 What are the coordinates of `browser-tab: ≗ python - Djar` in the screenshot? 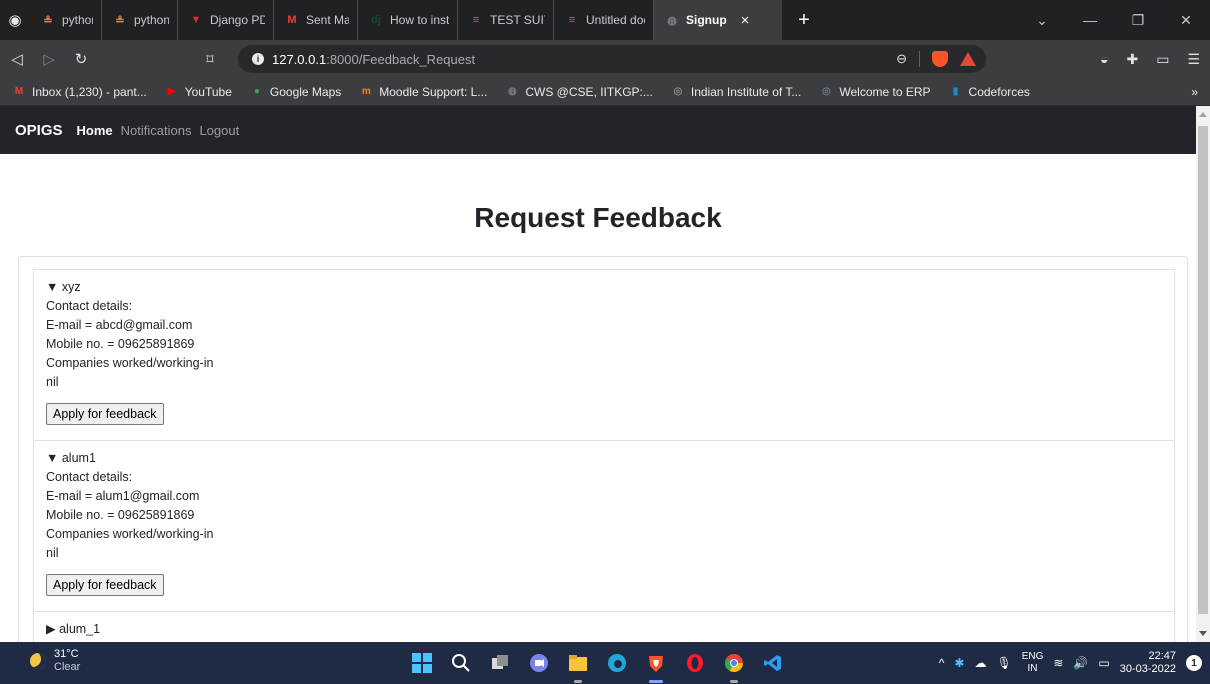 It's located at (140, 20).